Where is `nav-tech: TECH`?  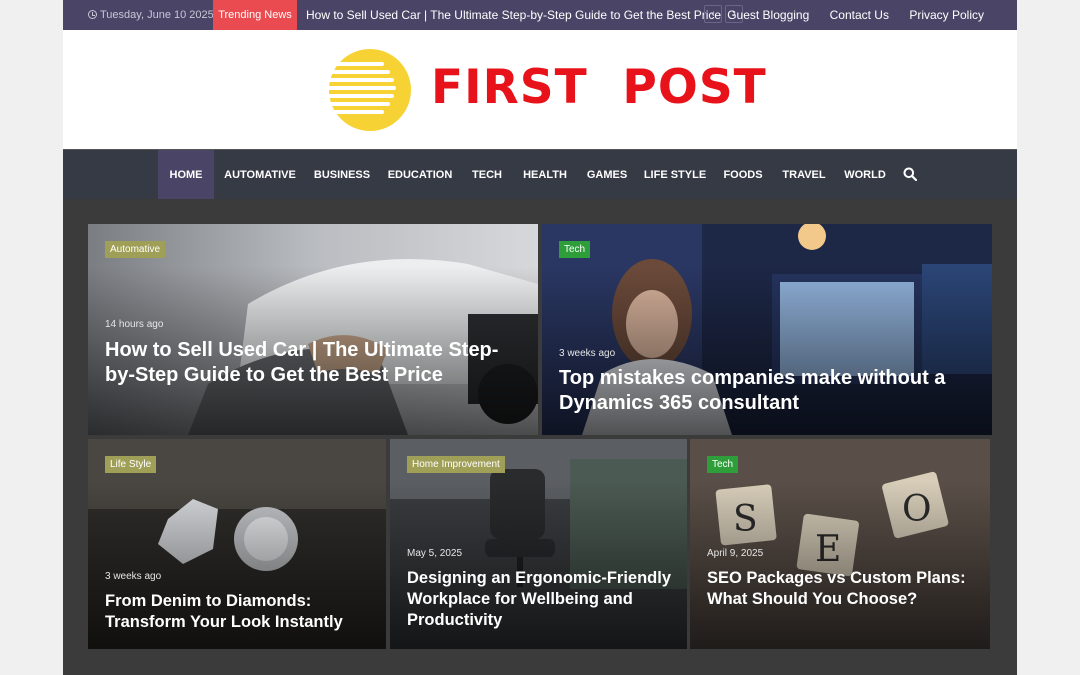
nav-tech: TECH is located at coordinates (487, 175).